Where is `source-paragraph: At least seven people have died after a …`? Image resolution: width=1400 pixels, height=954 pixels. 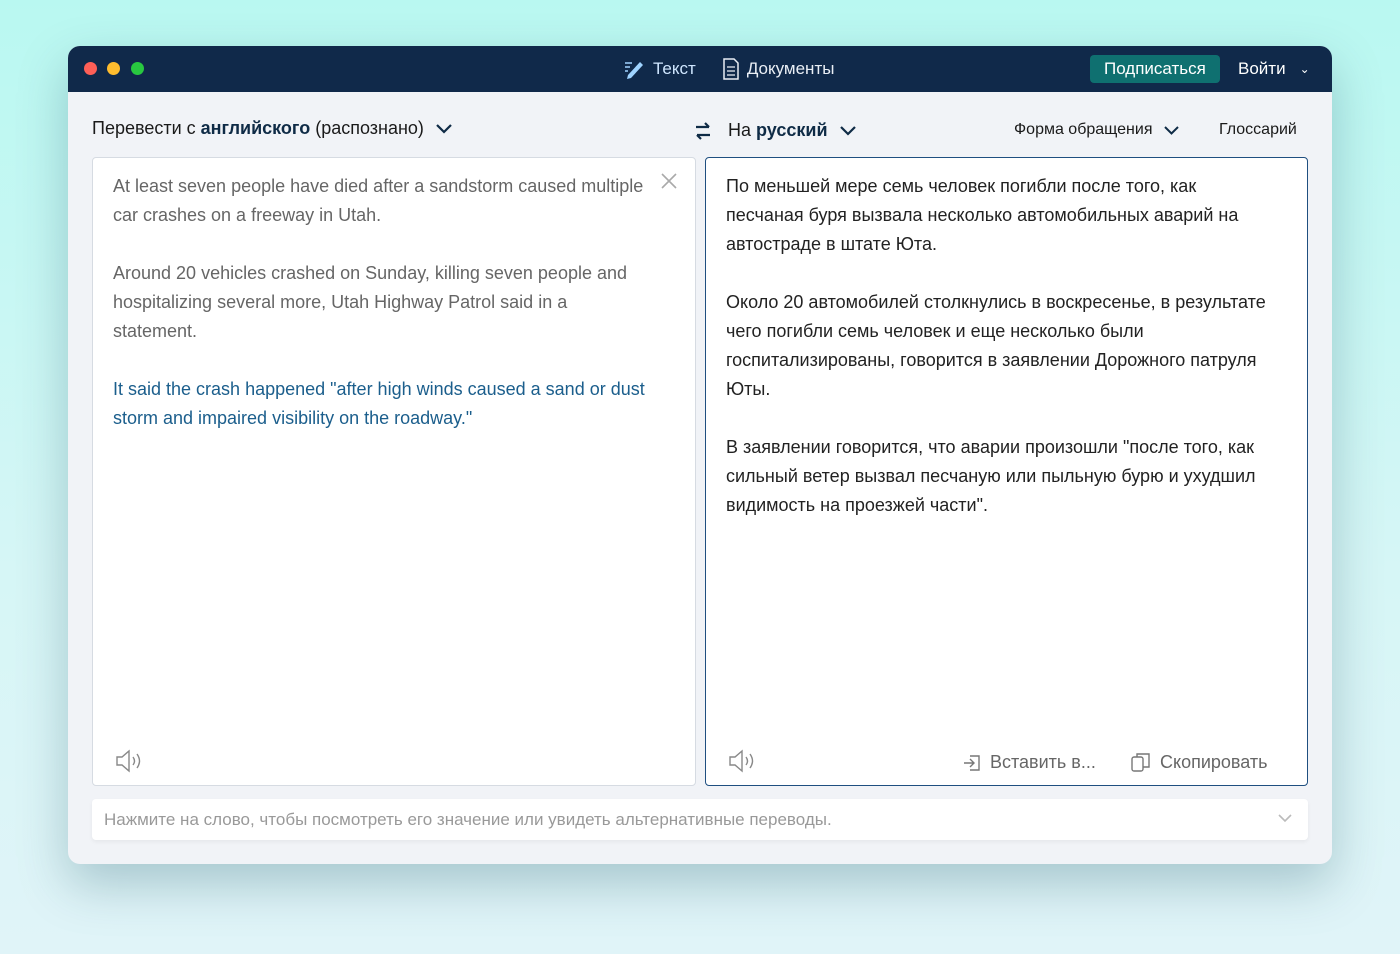 source-paragraph: At least seven people have died after a … is located at coordinates (378, 200).